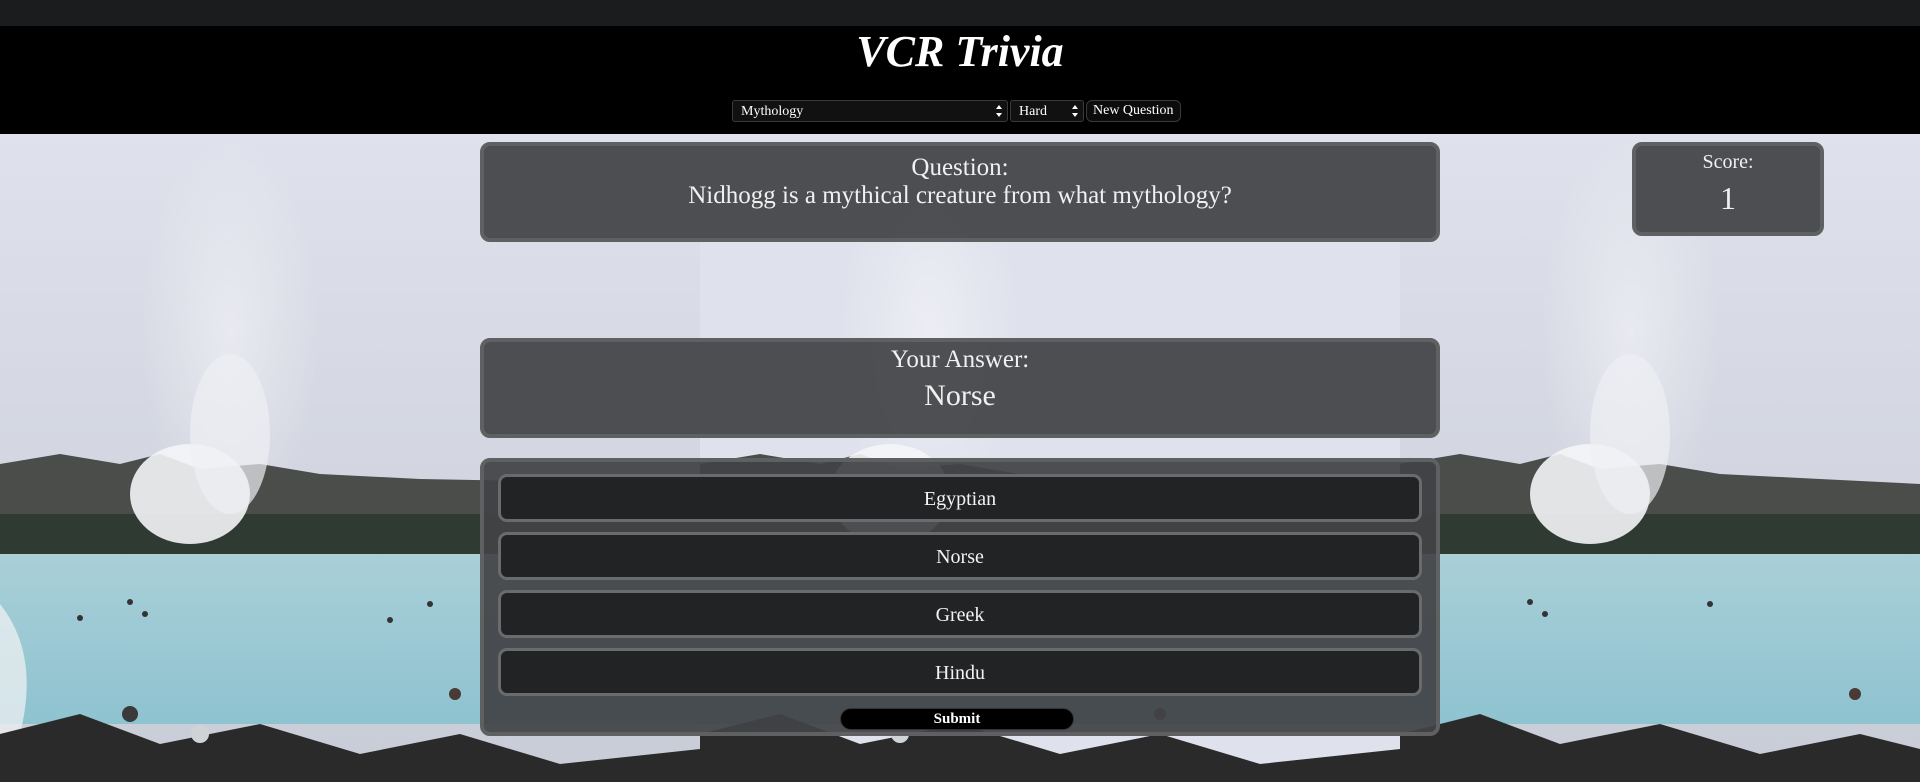 The width and height of the screenshot is (1920, 782). I want to click on choice-button: Egyptian, so click(960, 498).